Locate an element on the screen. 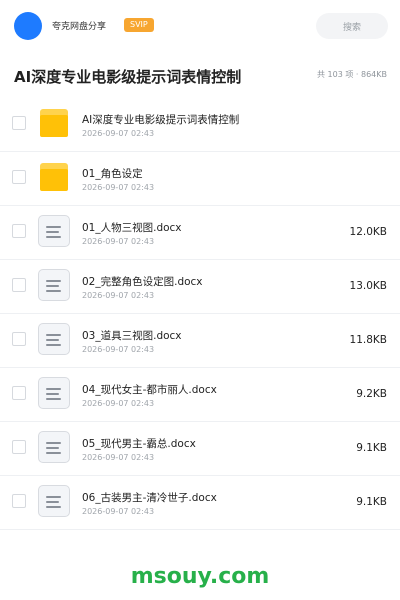  file-name: 03_道具三视图.docx is located at coordinates (132, 336).